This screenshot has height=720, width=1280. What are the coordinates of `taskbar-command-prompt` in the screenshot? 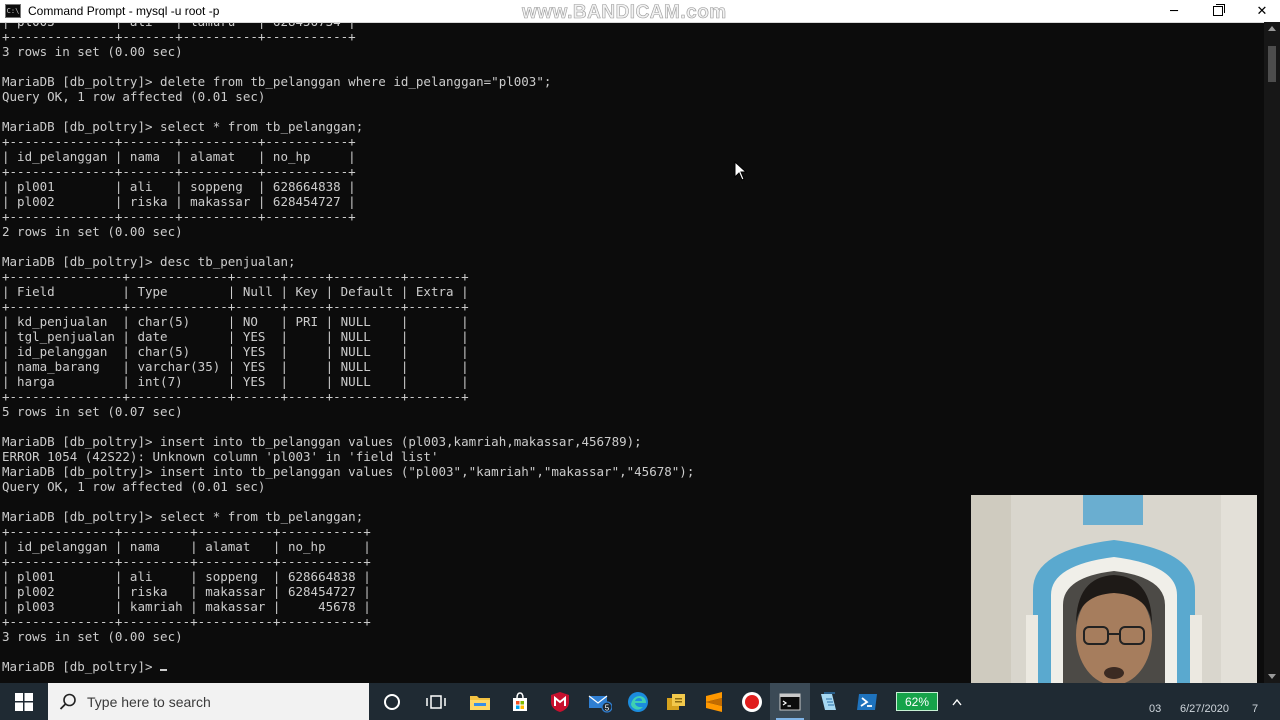 It's located at (790, 701).